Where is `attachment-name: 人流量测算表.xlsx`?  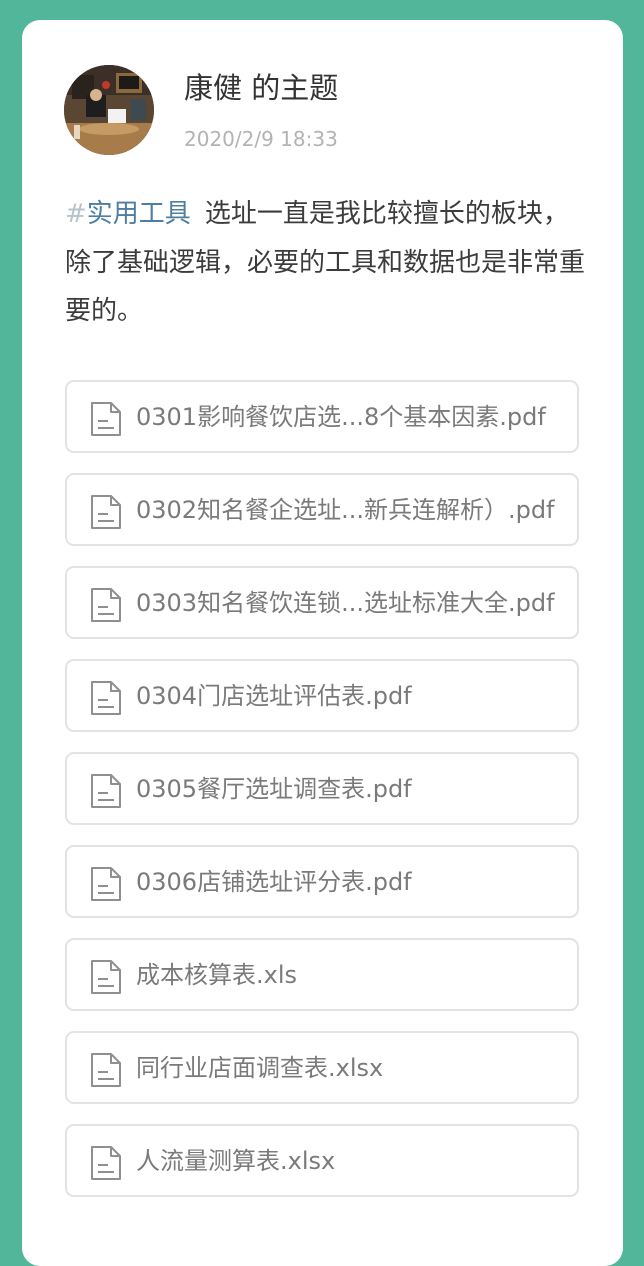
attachment-name: 人流量测算表.xlsx is located at coordinates (236, 1161).